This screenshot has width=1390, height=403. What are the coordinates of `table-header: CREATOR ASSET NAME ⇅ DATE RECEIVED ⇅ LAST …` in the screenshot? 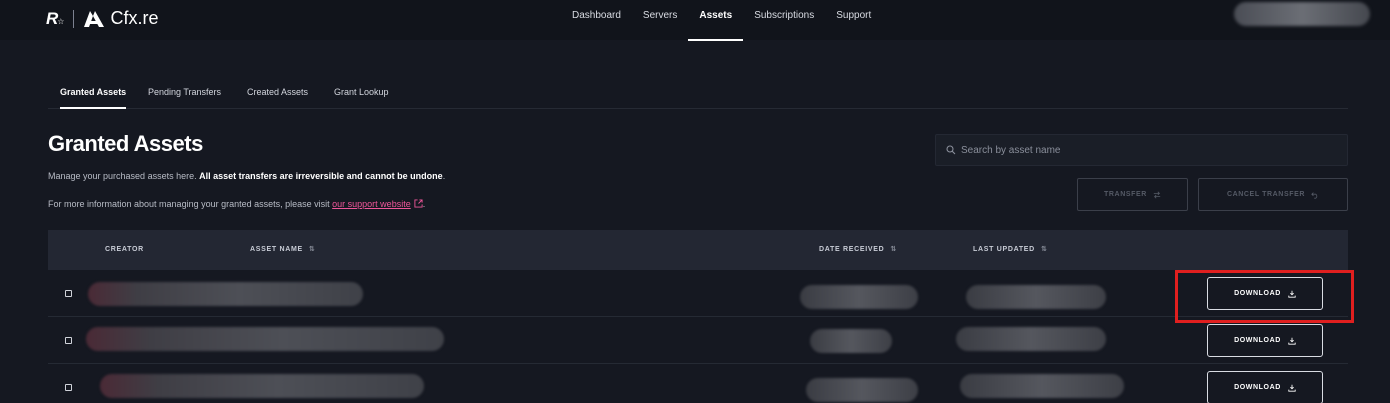 It's located at (698, 250).